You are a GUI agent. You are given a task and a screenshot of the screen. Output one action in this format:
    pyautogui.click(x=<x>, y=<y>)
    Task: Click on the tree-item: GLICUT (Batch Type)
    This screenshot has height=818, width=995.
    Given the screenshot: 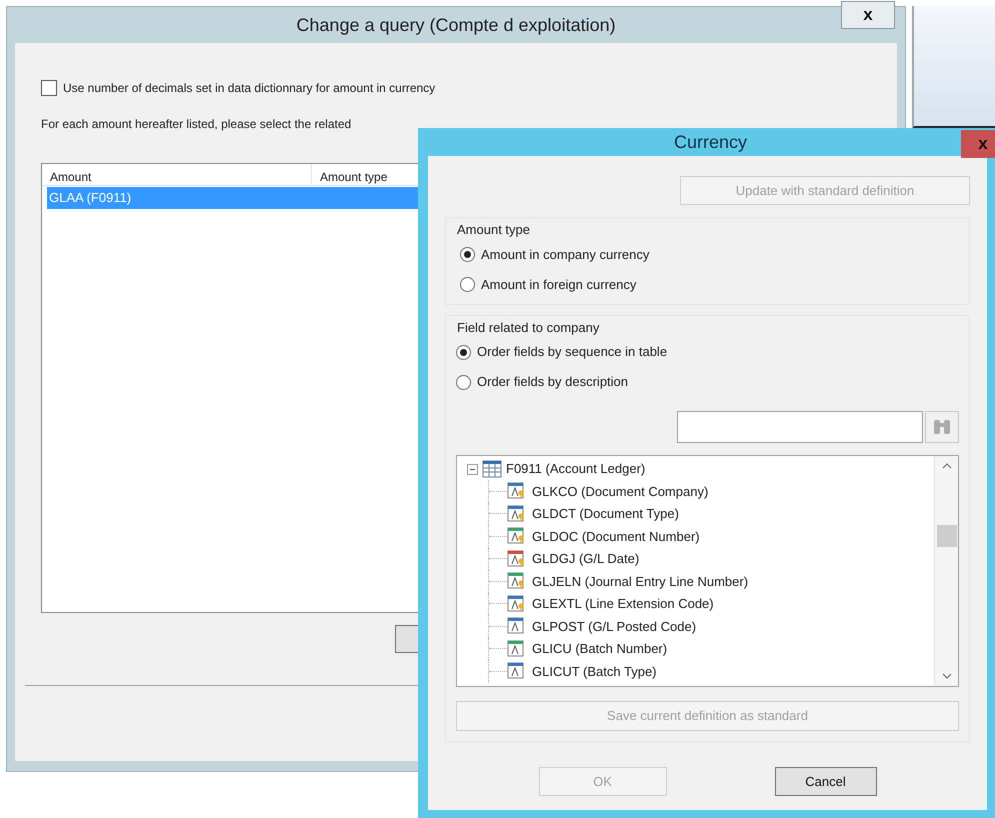 What is the action you would take?
    pyautogui.click(x=594, y=671)
    